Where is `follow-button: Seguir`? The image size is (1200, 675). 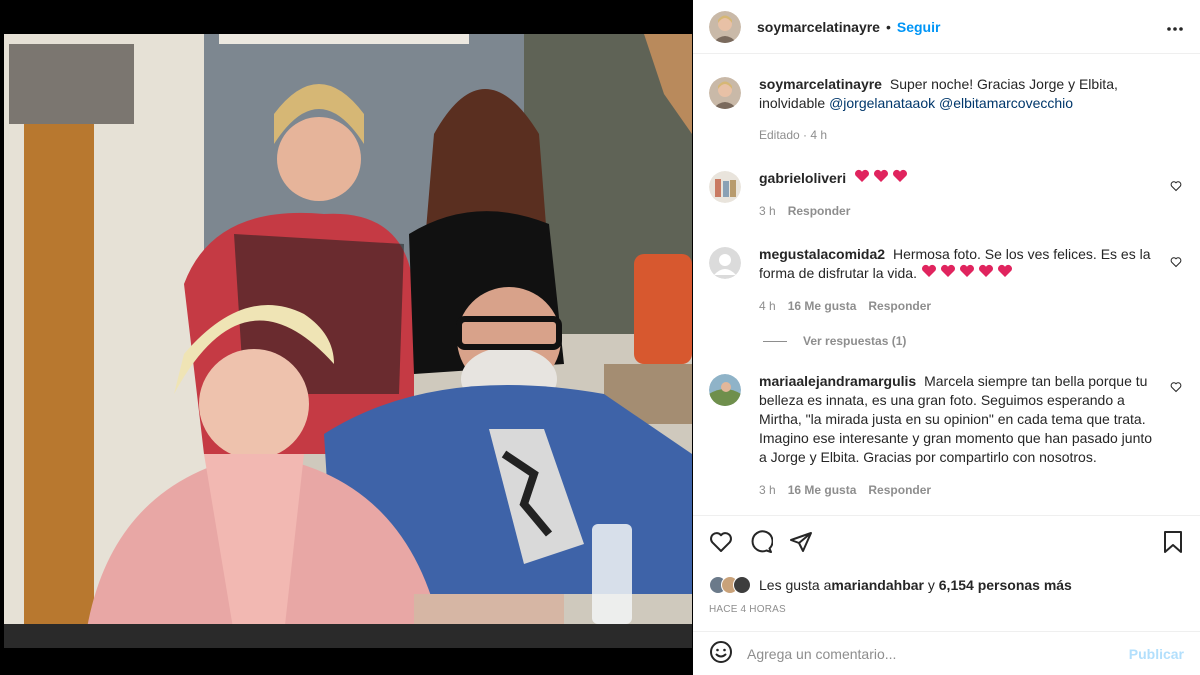 follow-button: Seguir is located at coordinates (919, 27).